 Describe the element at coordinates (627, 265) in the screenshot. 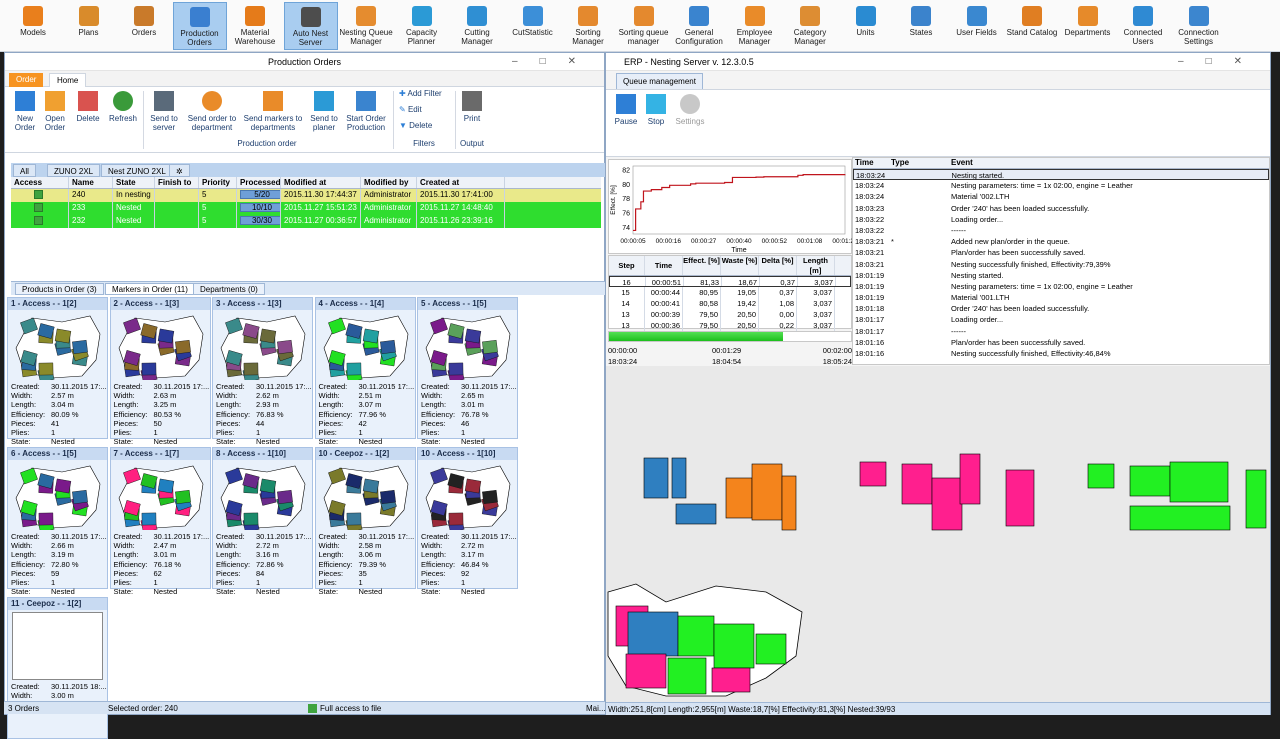

I see `column-header: Step` at that location.